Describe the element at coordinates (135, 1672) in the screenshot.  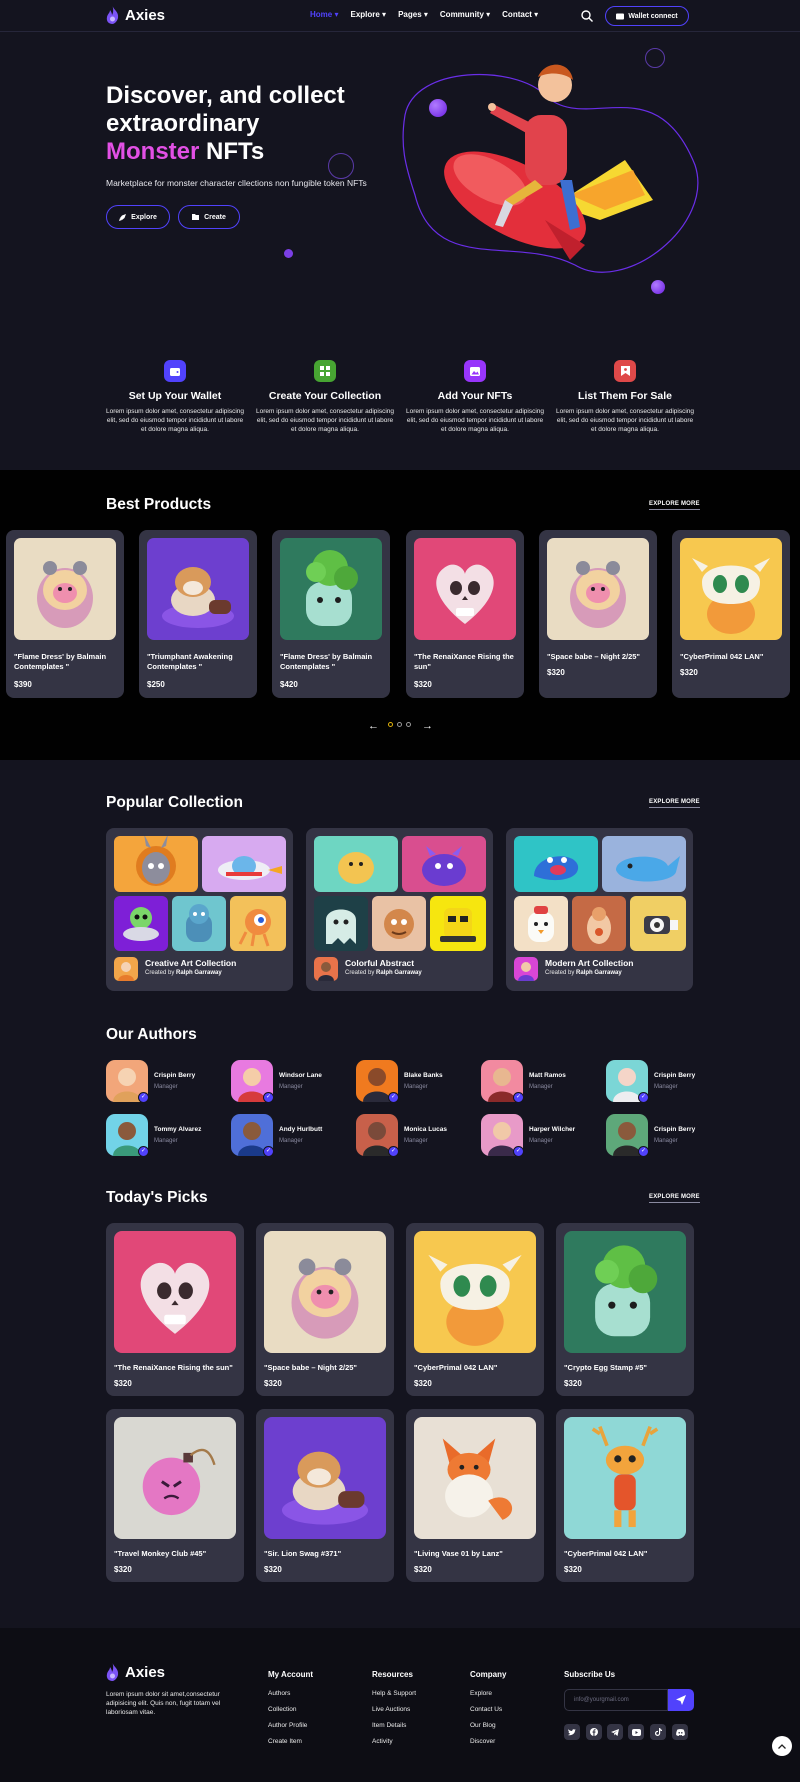
I see `footer-logo: Axies` at that location.